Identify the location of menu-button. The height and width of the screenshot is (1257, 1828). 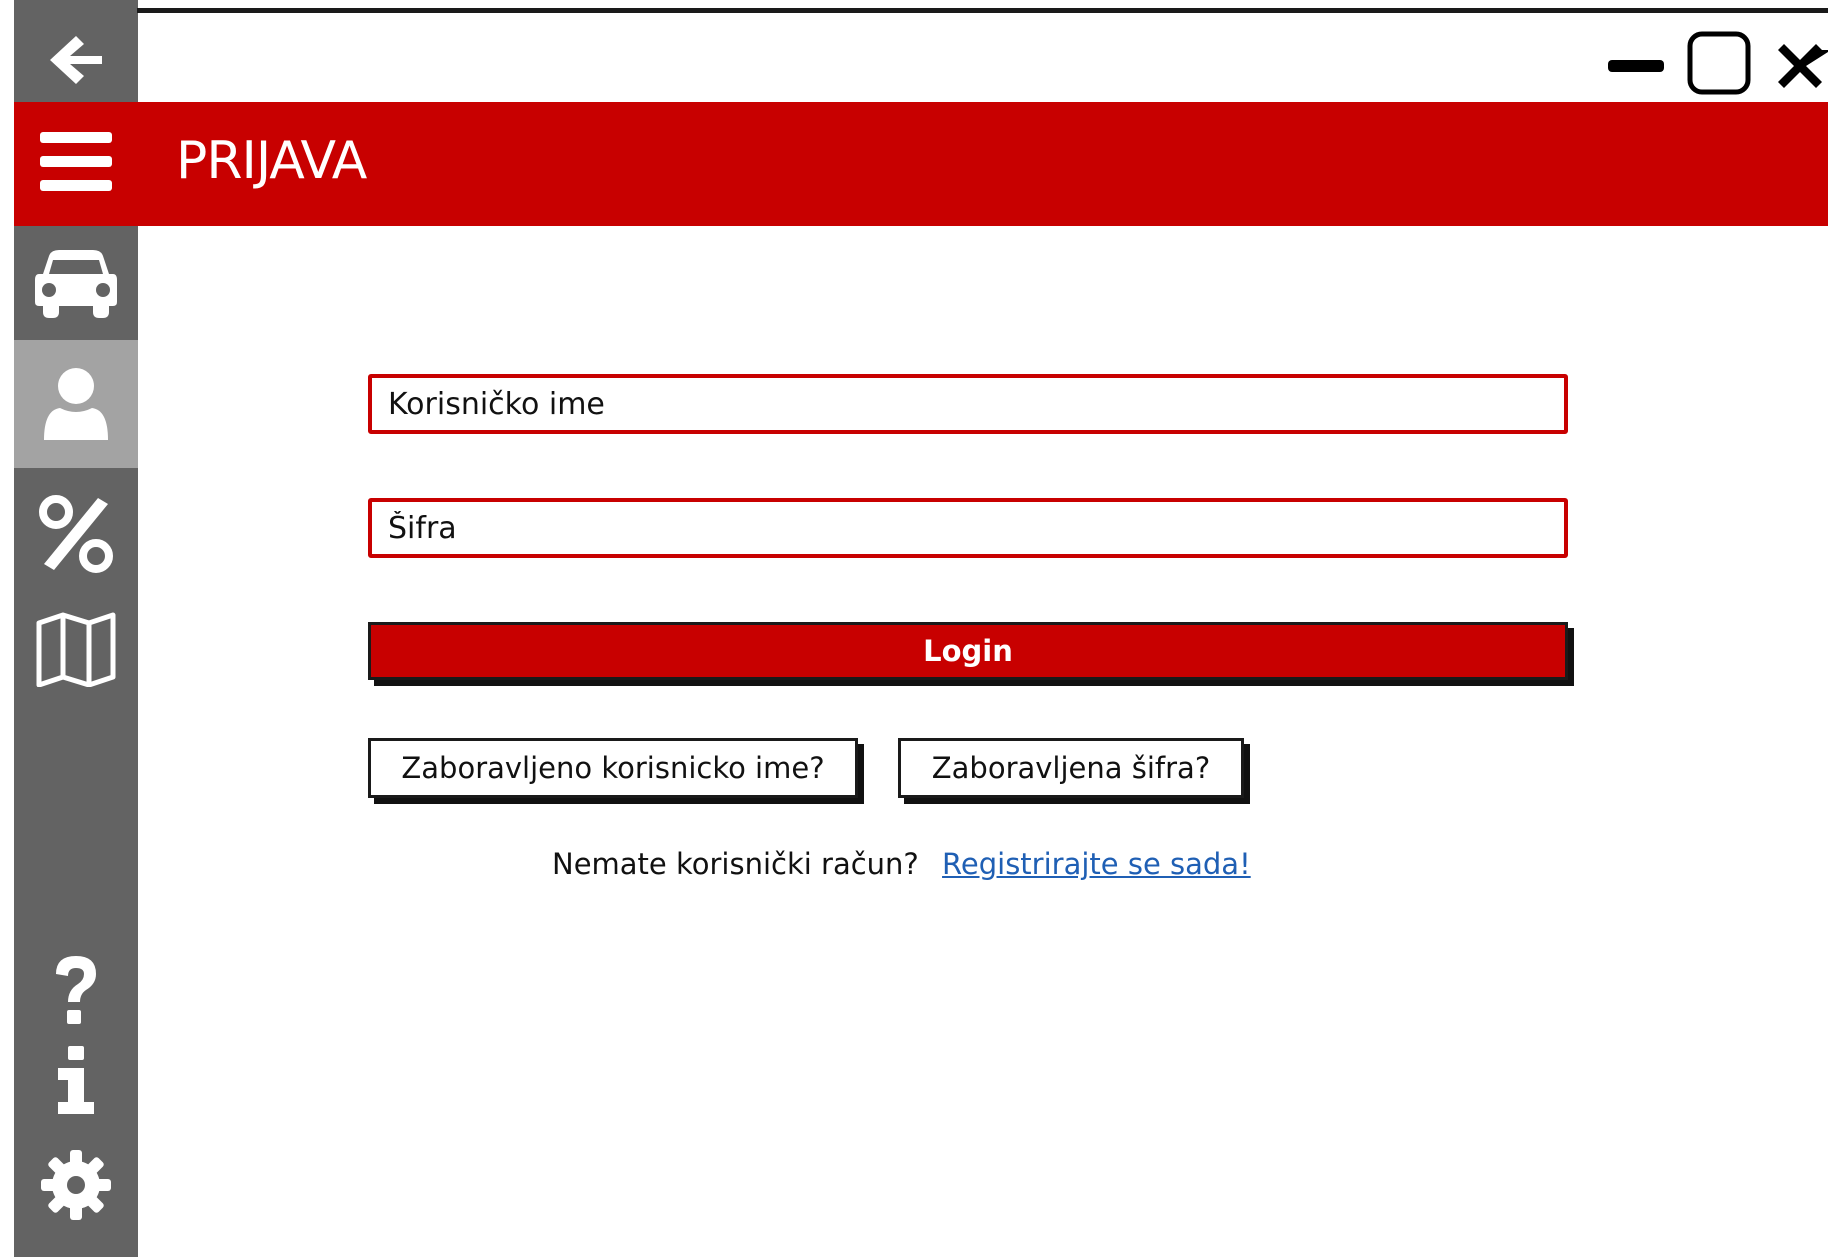
(76, 162).